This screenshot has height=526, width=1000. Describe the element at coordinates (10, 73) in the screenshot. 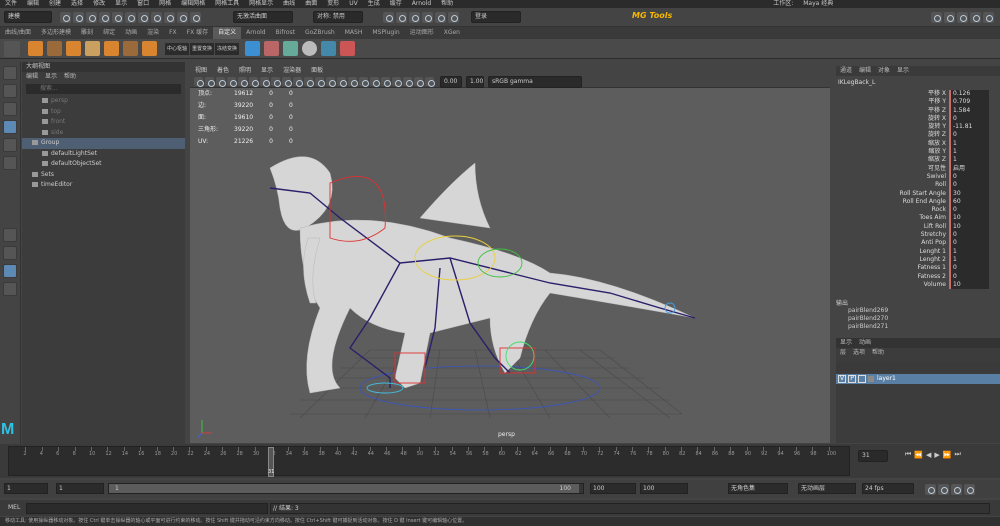

I see `select-tool-icon` at that location.